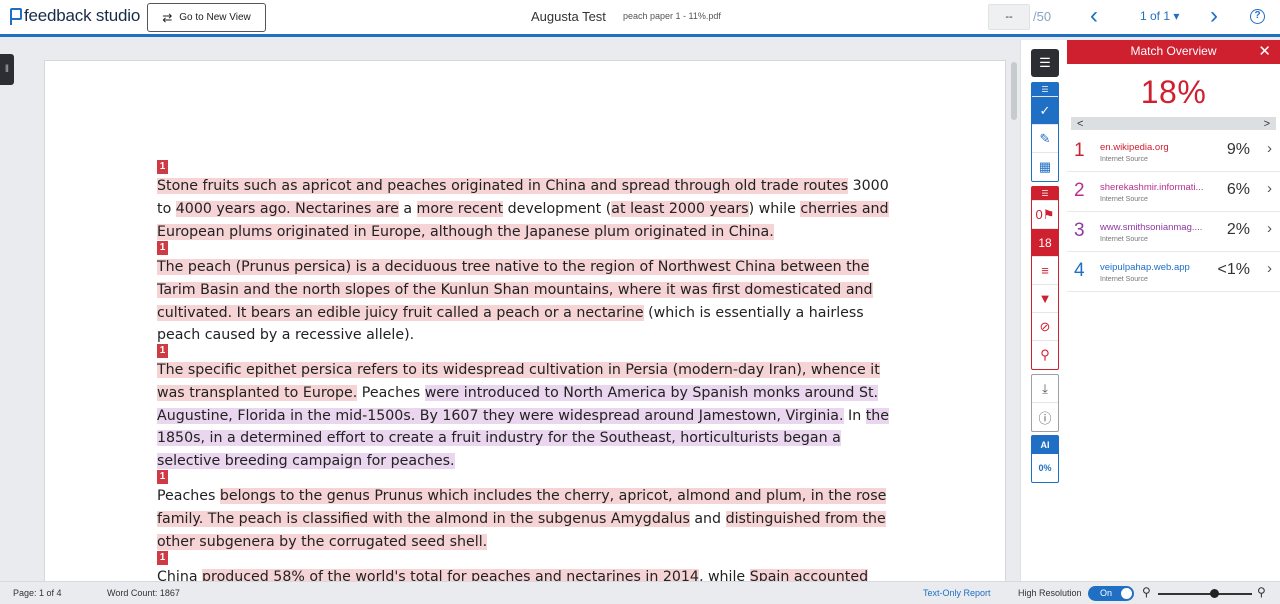 Image resolution: width=1280 pixels, height=604 pixels. Describe the element at coordinates (1045, 271) in the screenshot. I see `all-sources-icon: ≡` at that location.